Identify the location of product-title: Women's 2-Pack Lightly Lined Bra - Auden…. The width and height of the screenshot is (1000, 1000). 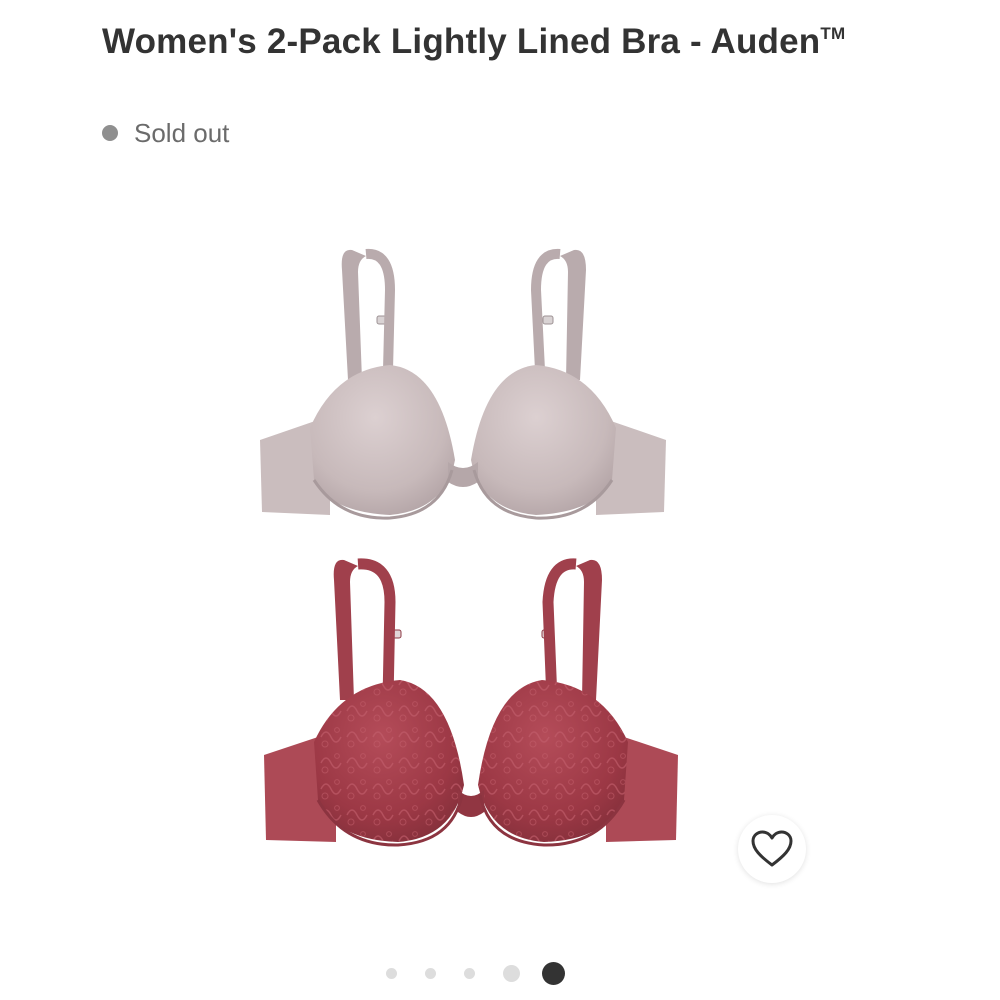
(482, 38).